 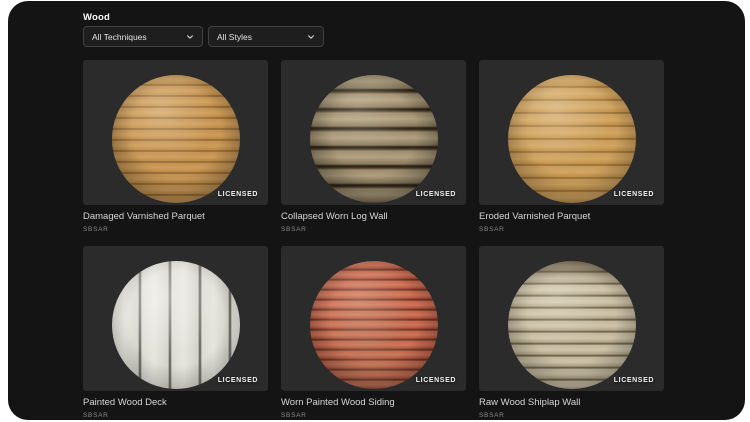 What do you see at coordinates (119, 36) in the screenshot?
I see `techniques-dropdown-value: All Techniques` at bounding box center [119, 36].